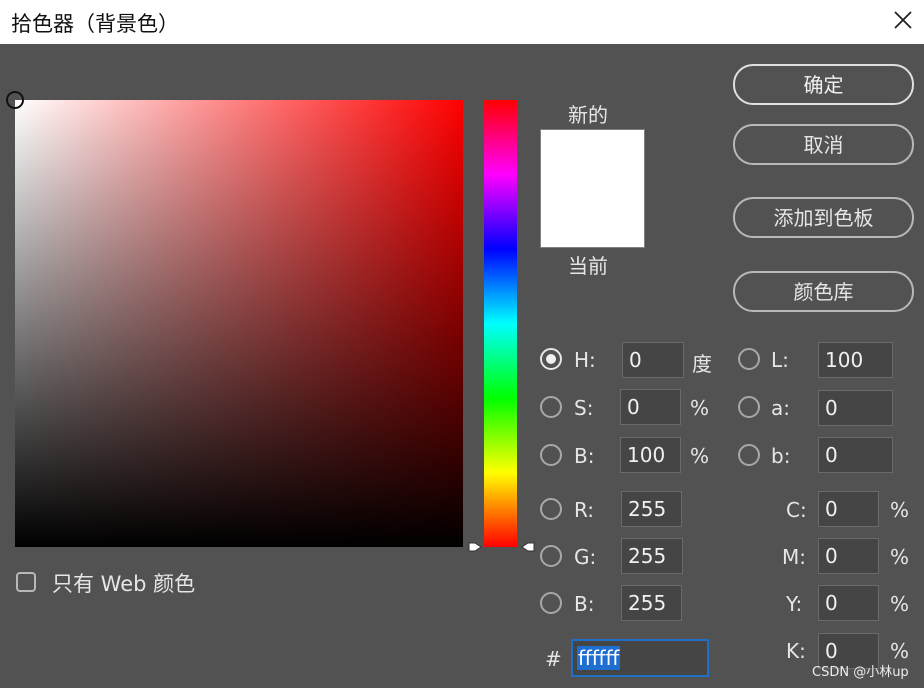 This screenshot has height=688, width=924. What do you see at coordinates (781, 456) in the screenshot?
I see `label-lab-b: b:` at bounding box center [781, 456].